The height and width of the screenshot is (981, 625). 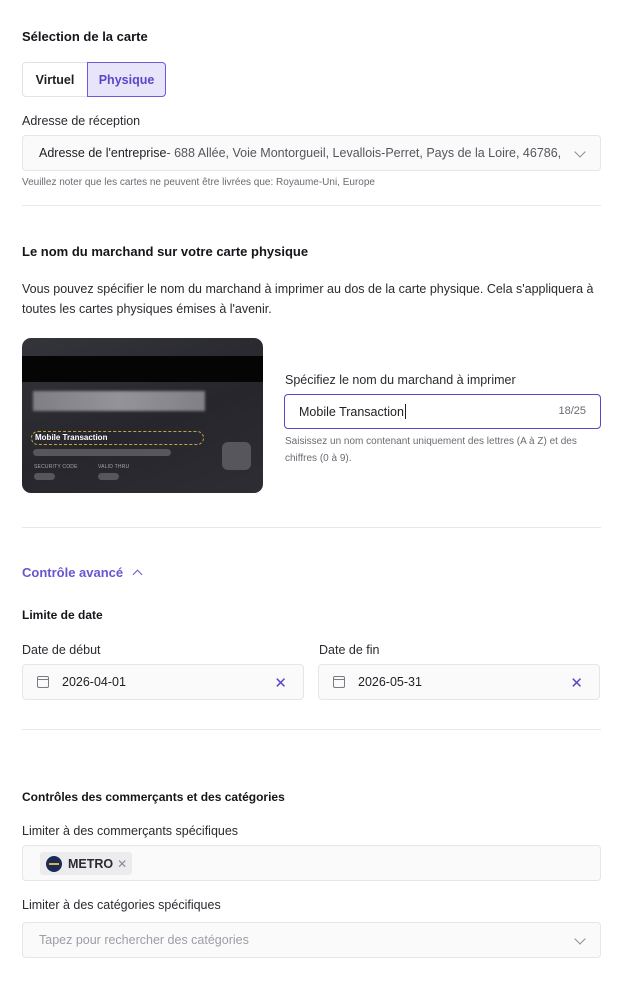 I want to click on end-date-input: 2026-05-31 ✕, so click(x=459, y=682).